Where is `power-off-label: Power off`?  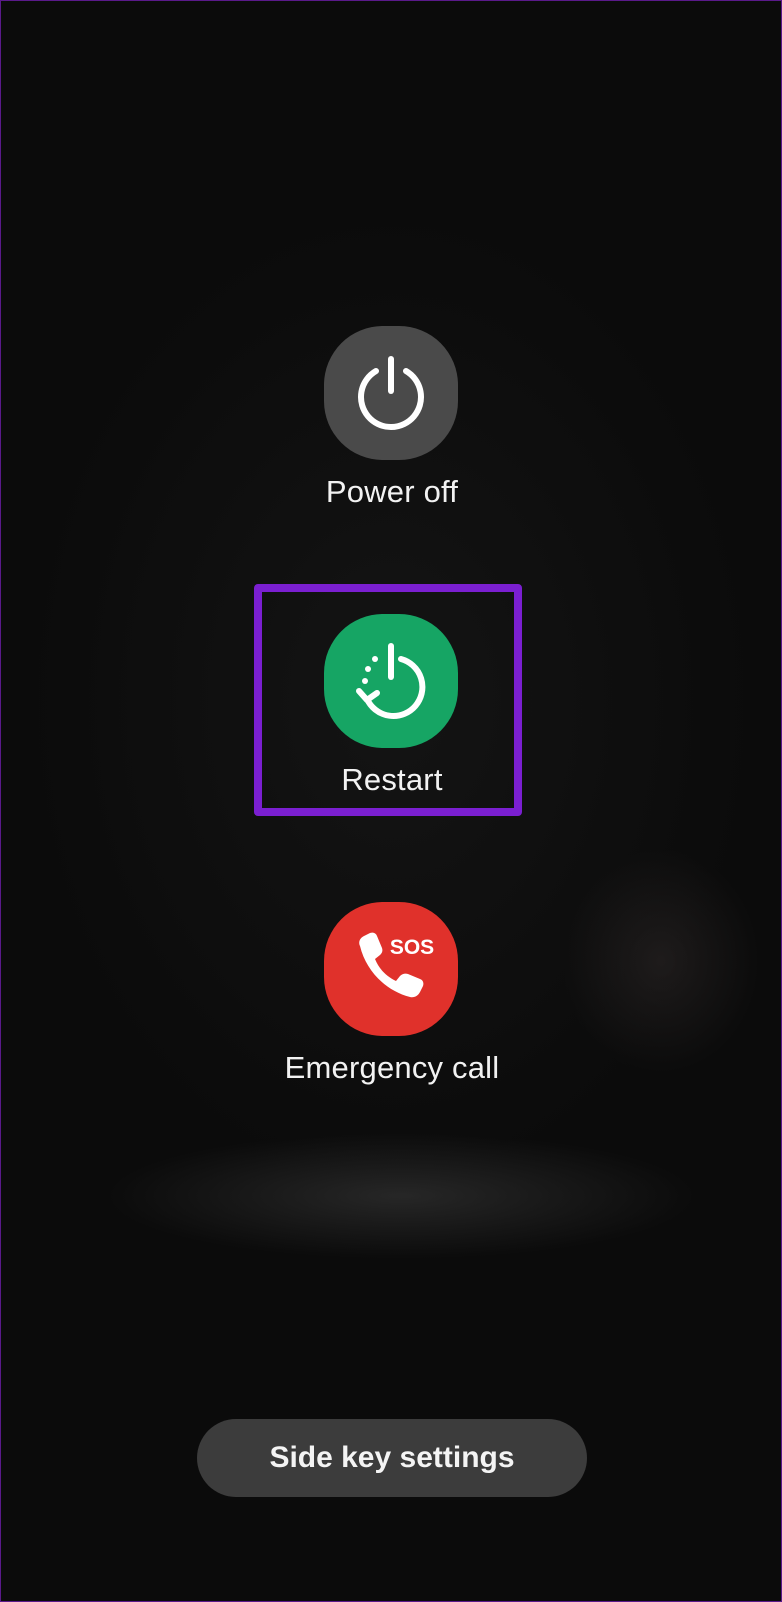
power-off-label: Power off is located at coordinates (392, 491).